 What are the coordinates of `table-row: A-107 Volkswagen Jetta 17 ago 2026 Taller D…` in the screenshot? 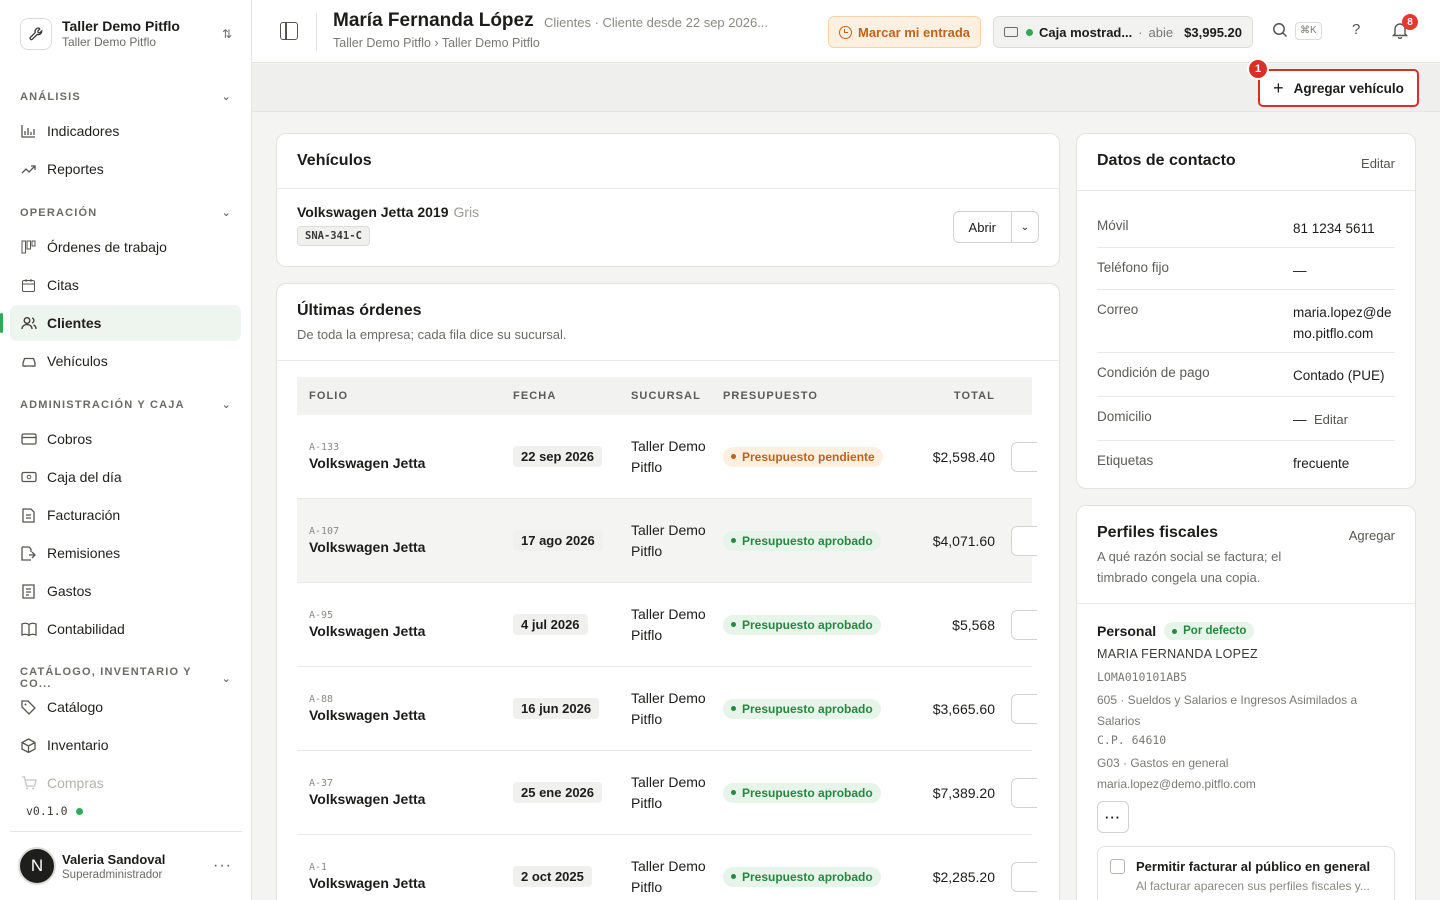 It's located at (667, 541).